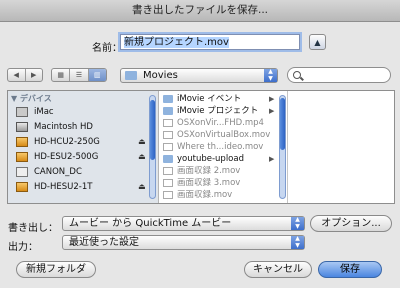 This screenshot has width=400, height=288. I want to click on list-item: iMovie プロジェクト ▶, so click(219, 111).